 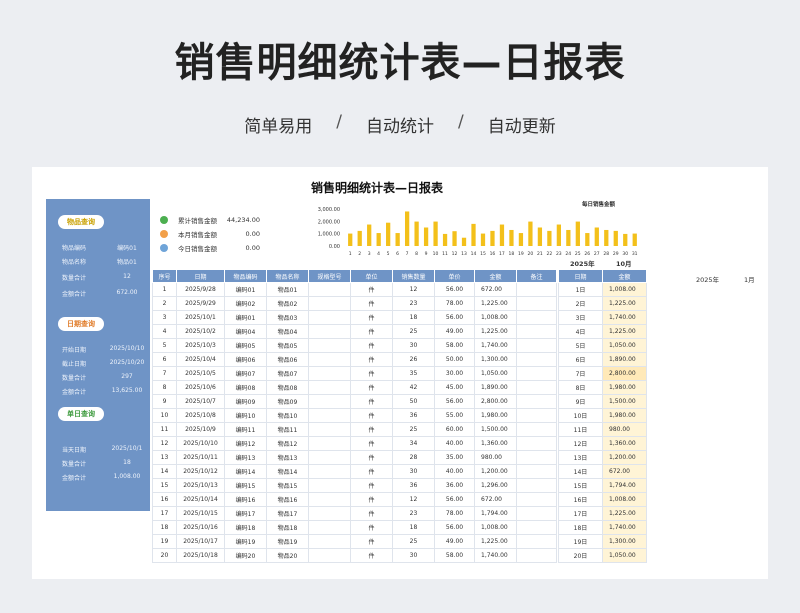 What do you see at coordinates (164, 471) in the screenshot?
I see `table-cell: 14` at bounding box center [164, 471].